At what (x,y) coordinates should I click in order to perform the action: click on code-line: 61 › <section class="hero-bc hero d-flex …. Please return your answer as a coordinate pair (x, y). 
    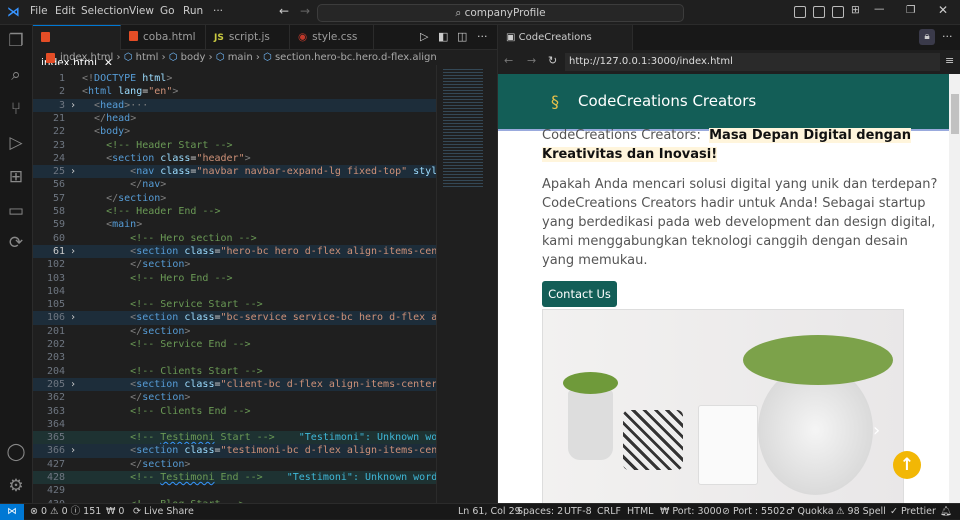
    Looking at the image, I should click on (234, 251).